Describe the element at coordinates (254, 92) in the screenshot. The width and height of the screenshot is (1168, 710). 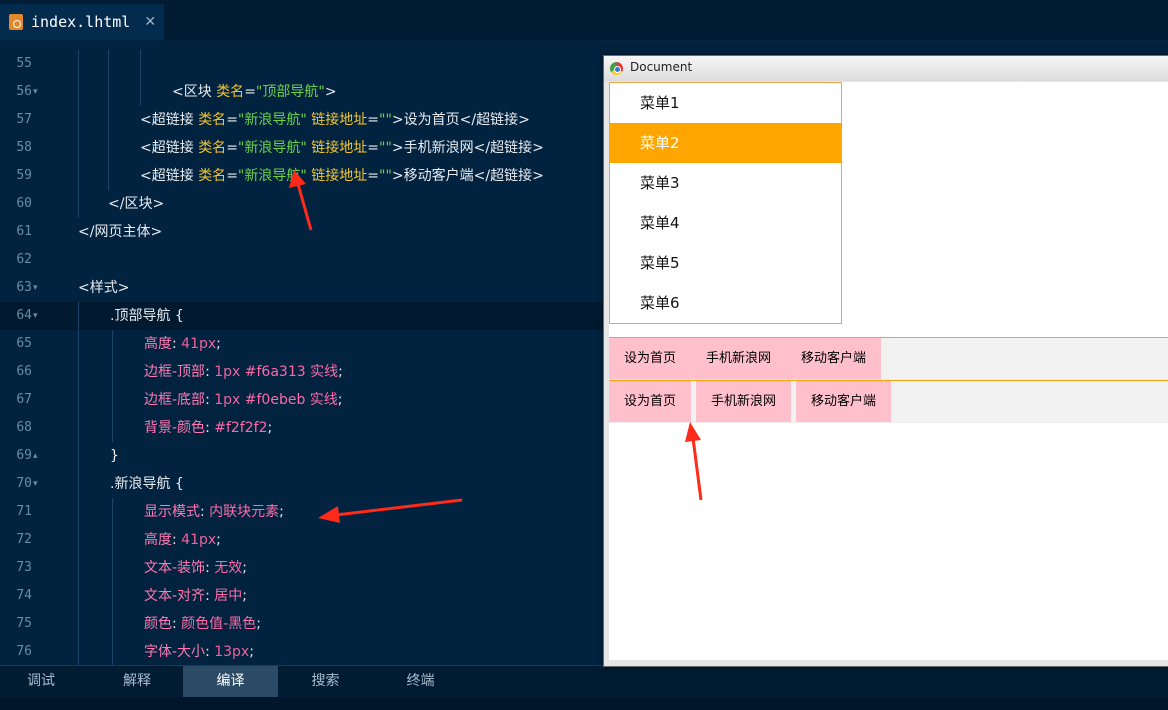
I see `code-text: <区块 类名="顶部导航">` at that location.